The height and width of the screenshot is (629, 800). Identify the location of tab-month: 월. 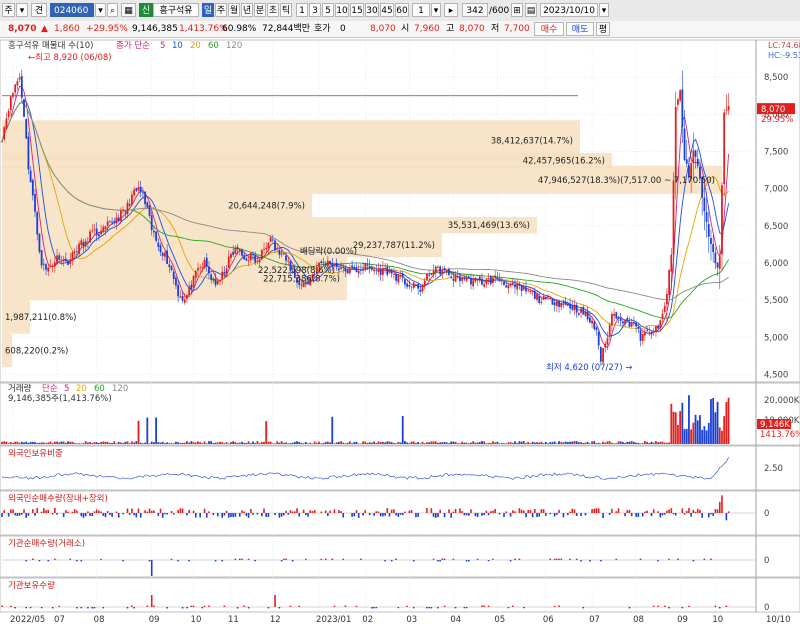
(234, 10).